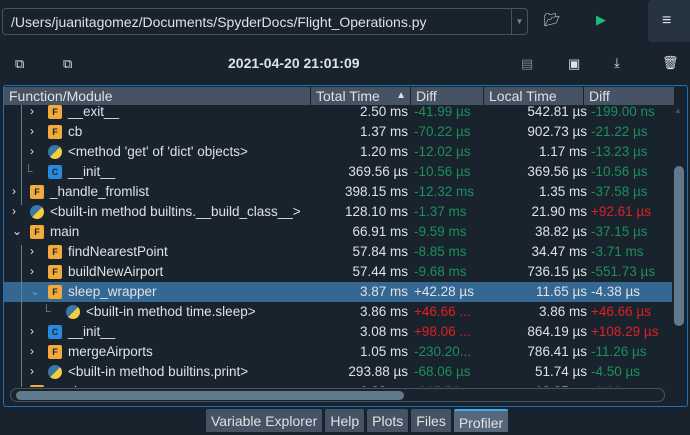 The width and height of the screenshot is (690, 435). Describe the element at coordinates (55, 332) in the screenshot. I see `class-icon: C` at that location.